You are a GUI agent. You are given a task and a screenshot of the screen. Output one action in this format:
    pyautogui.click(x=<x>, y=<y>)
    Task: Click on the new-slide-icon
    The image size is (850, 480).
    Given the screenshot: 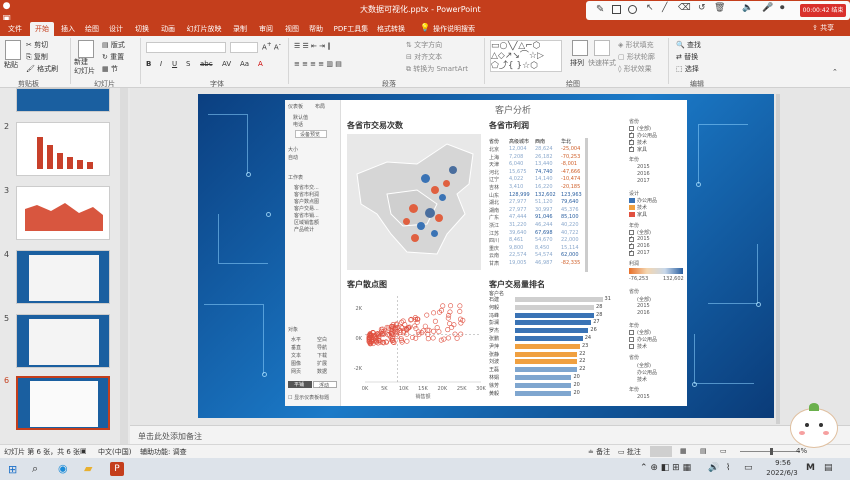 What is the action you would take?
    pyautogui.click(x=86, y=49)
    